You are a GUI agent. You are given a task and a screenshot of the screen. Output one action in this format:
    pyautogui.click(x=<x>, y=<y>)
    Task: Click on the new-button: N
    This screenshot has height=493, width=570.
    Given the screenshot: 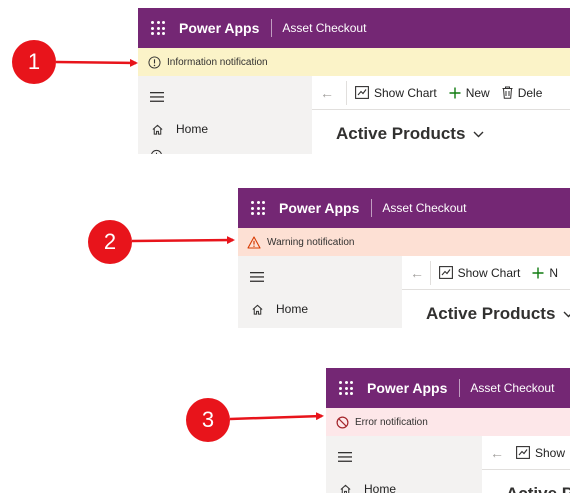 What is the action you would take?
    pyautogui.click(x=545, y=273)
    